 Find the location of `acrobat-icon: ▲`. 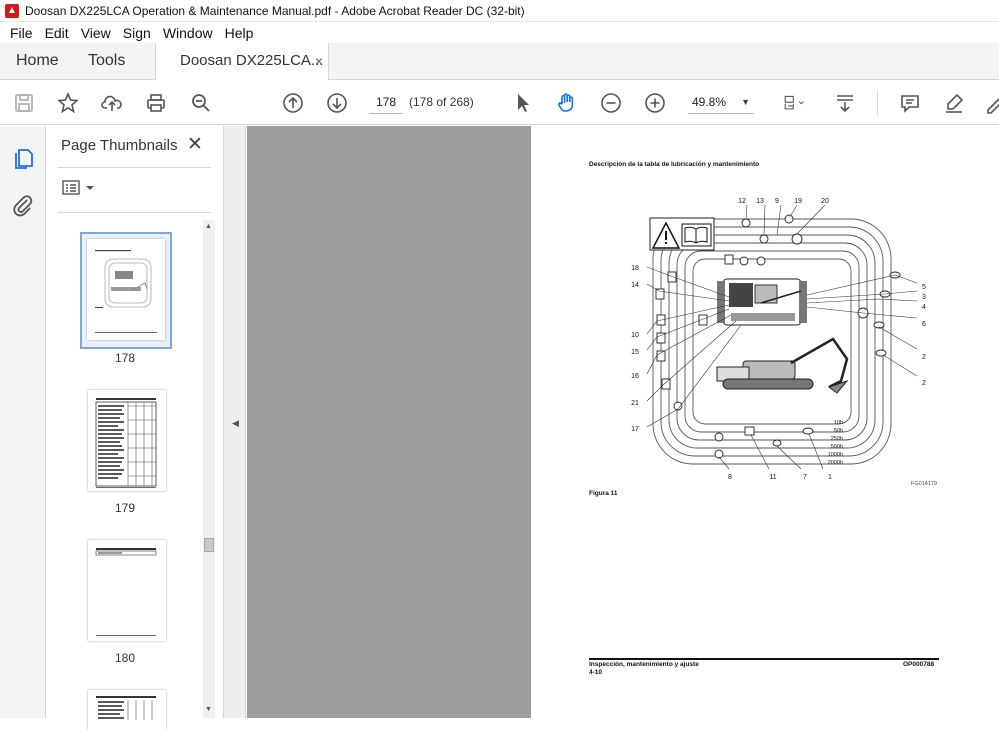

acrobat-icon: ▲ is located at coordinates (12, 10).